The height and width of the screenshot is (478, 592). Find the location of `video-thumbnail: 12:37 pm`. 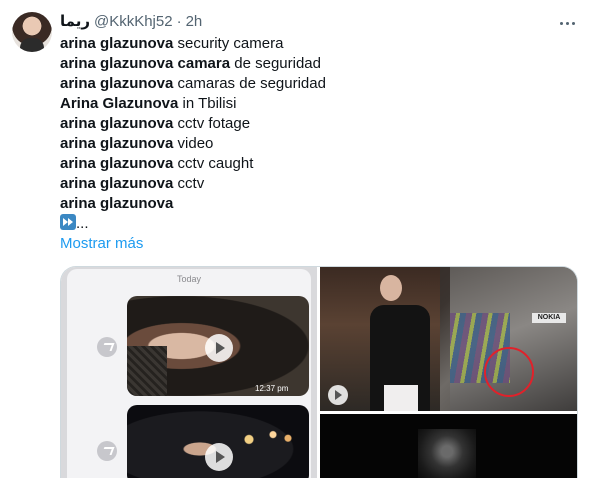

video-thumbnail: 12:37 pm is located at coordinates (218, 346).